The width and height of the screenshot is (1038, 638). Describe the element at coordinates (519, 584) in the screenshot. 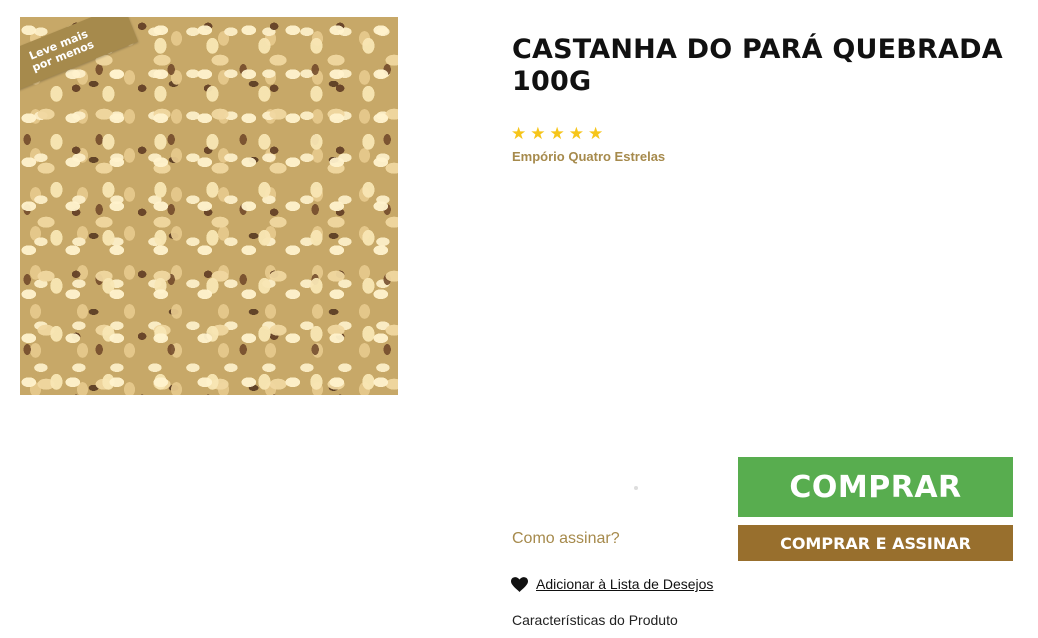

I see `heart-icon` at that location.